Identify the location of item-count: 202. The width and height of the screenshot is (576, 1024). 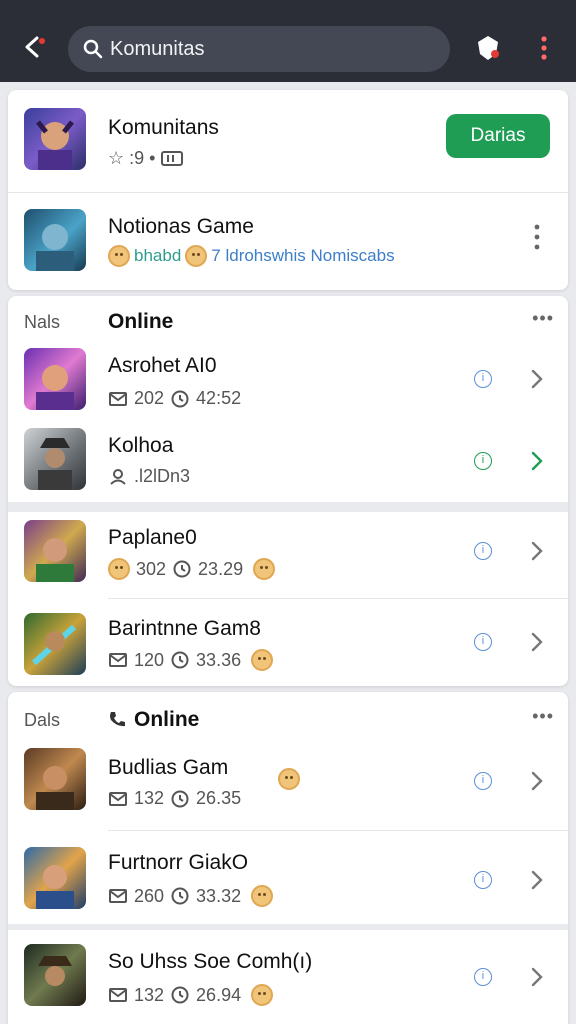
(149, 398).